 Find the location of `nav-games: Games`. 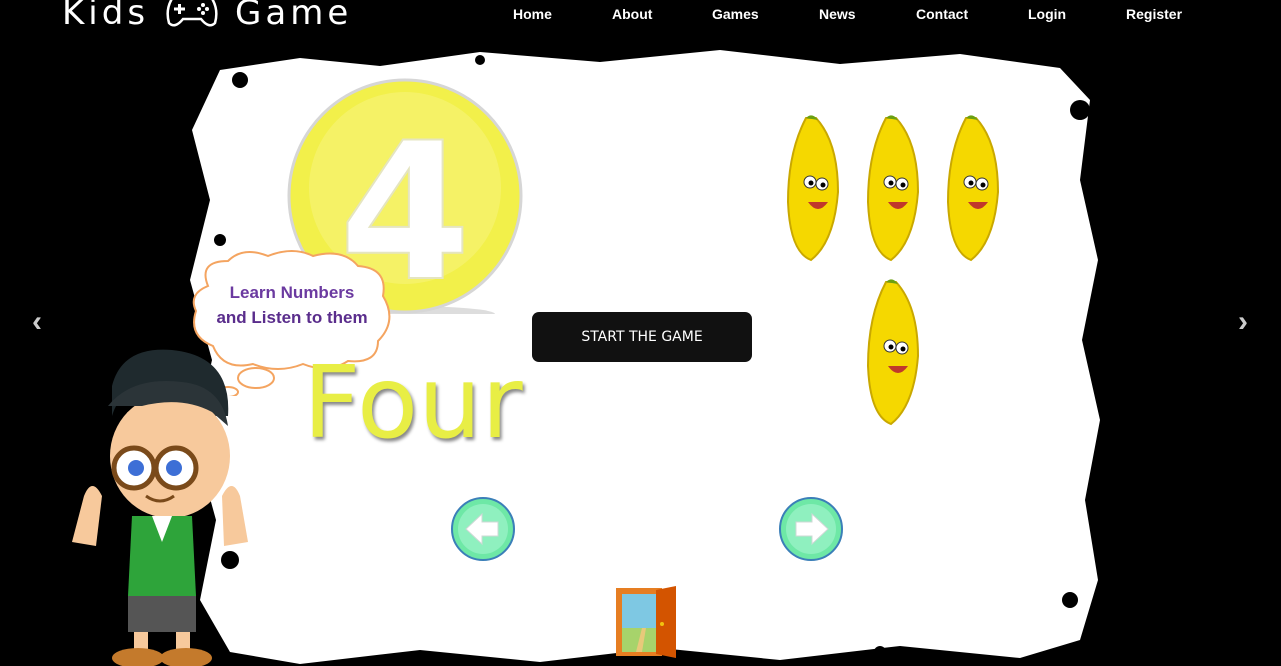

nav-games: Games is located at coordinates (735, 14).